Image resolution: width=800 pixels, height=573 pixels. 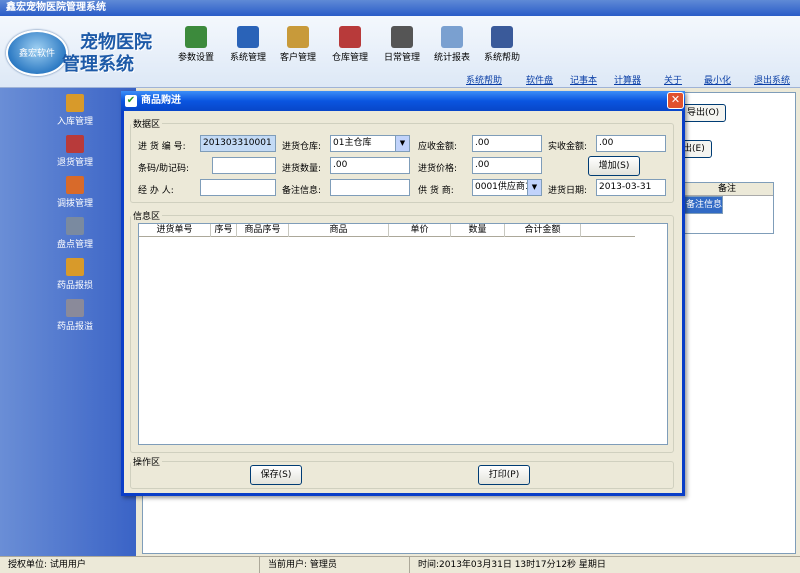 I want to click on price-label: 进货价格:, so click(x=438, y=169).